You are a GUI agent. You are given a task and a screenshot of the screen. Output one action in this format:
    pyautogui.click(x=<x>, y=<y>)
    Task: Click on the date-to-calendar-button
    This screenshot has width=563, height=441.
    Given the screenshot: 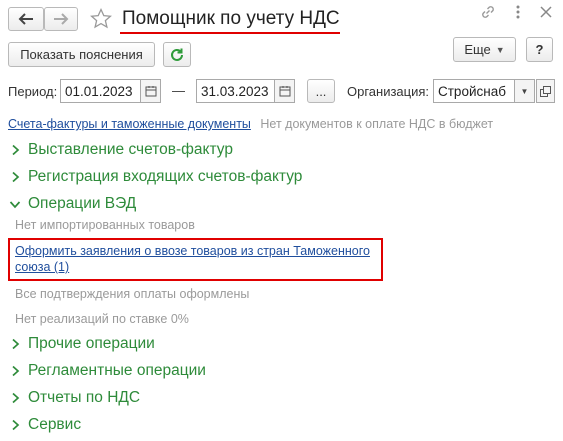 What is the action you would take?
    pyautogui.click(x=284, y=91)
    